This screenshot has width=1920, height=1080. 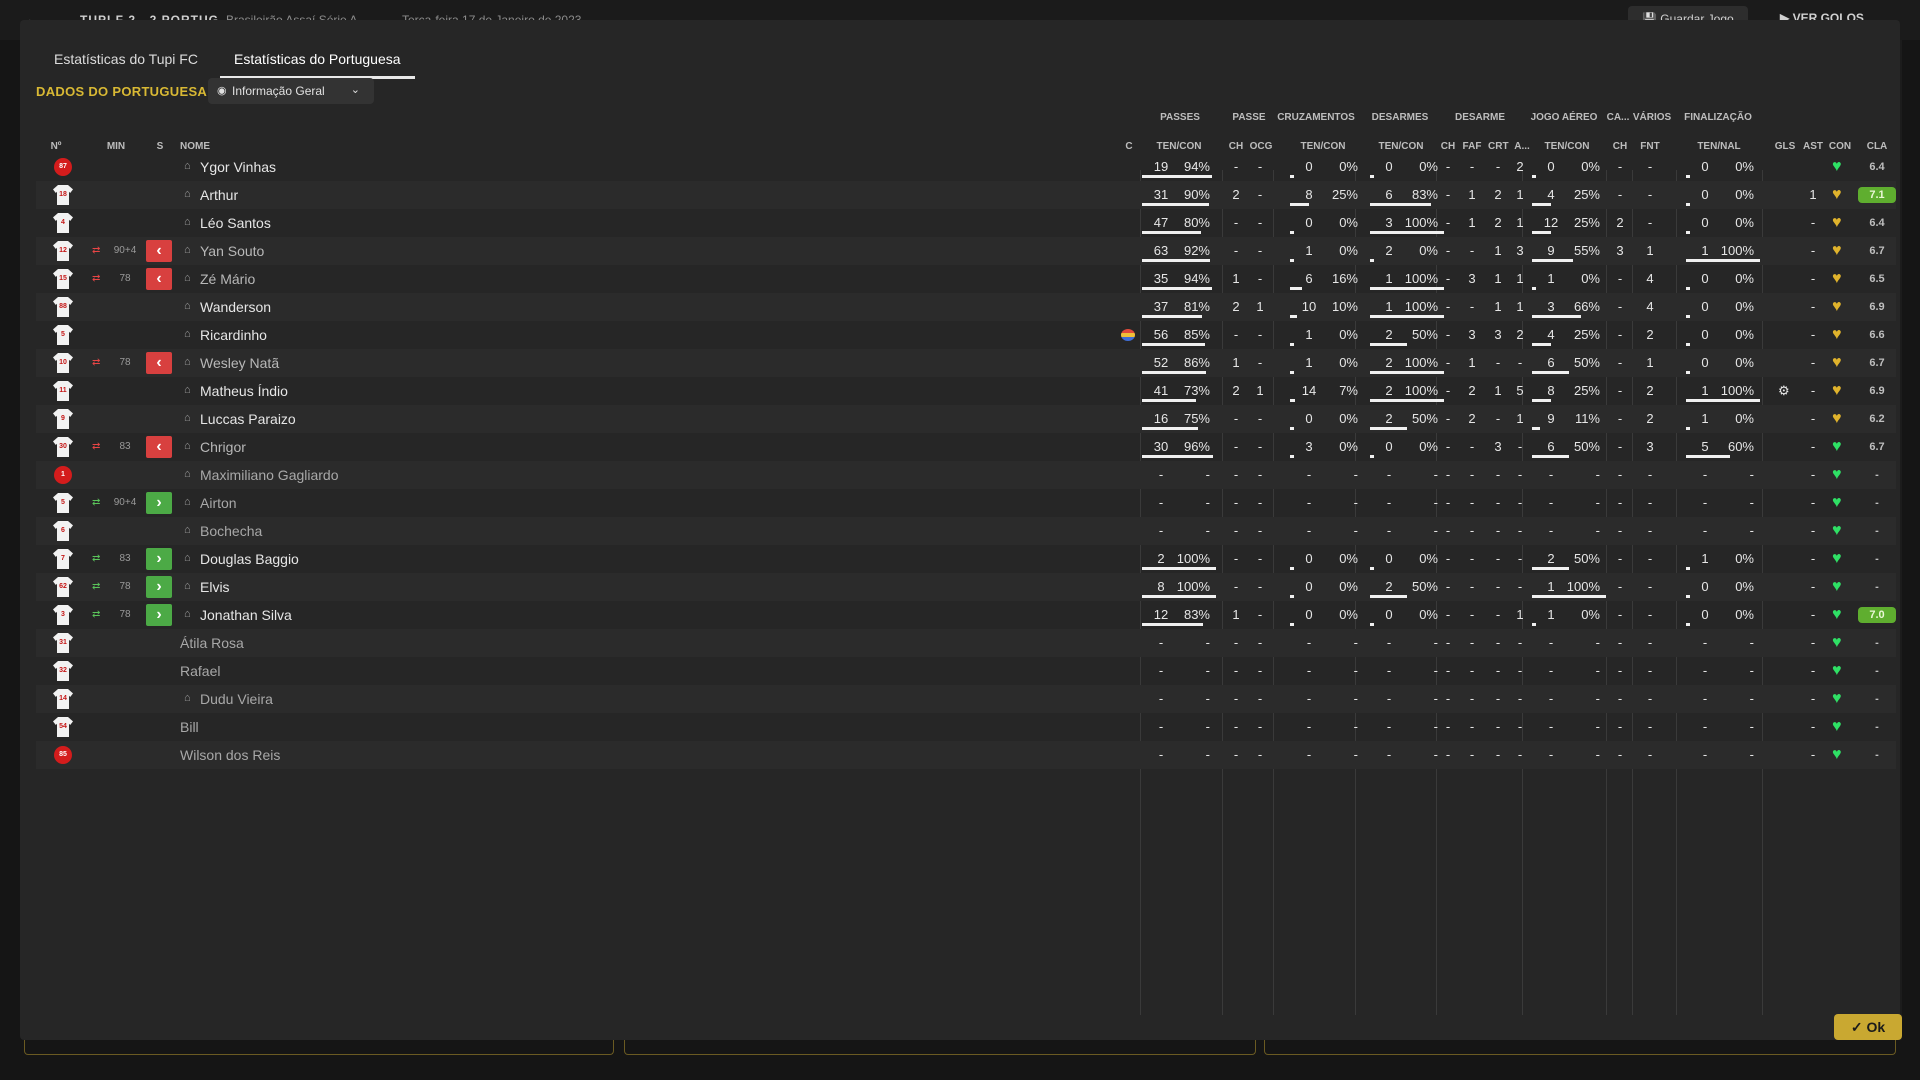 I want to click on player-shirt-icon: 4, so click(x=63, y=223).